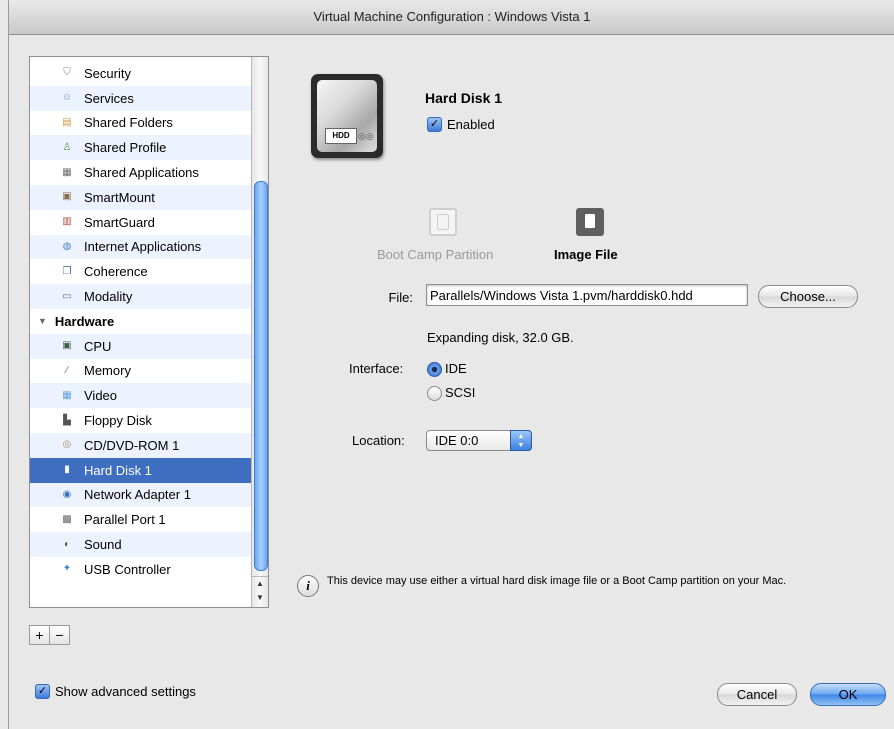  I want to click on sidebar-item-label: Parallel Port 1, so click(125, 520).